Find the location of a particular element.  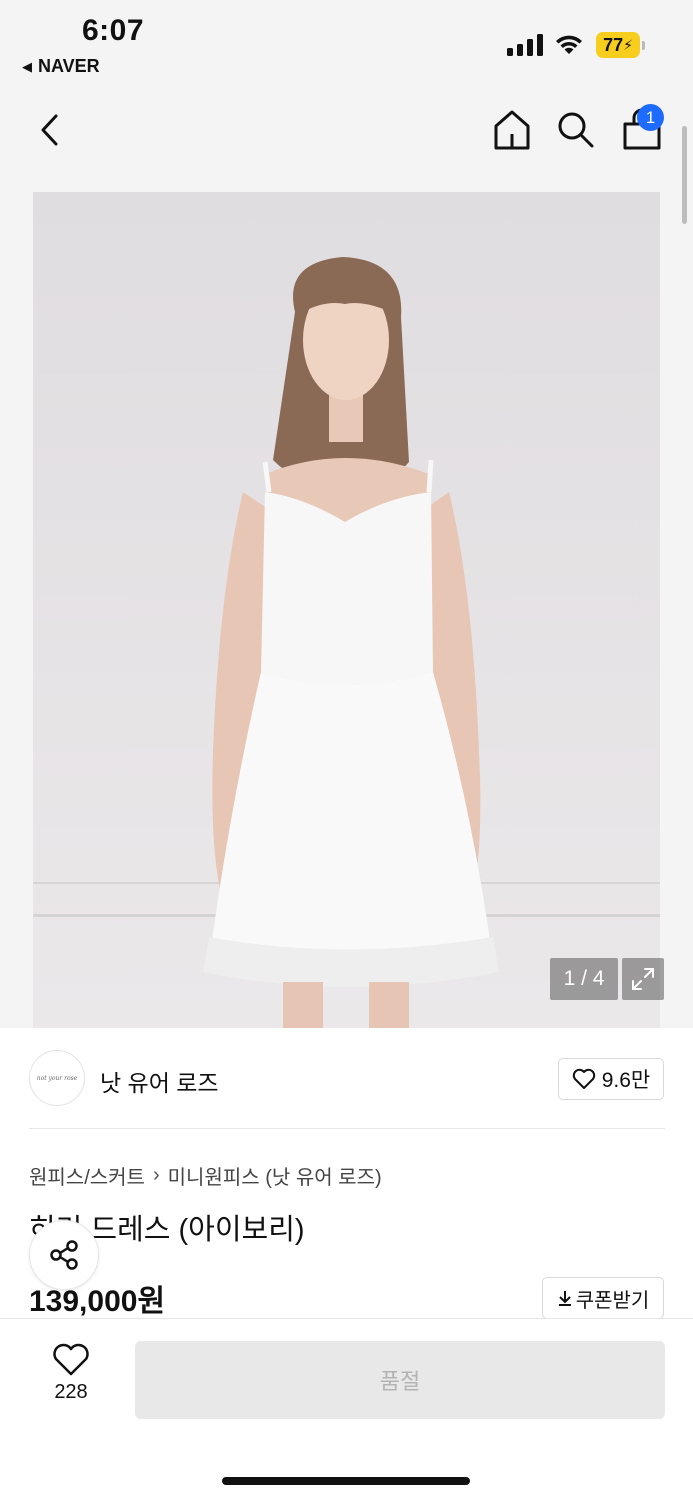

brand-logo: not your rose is located at coordinates (57, 1078).